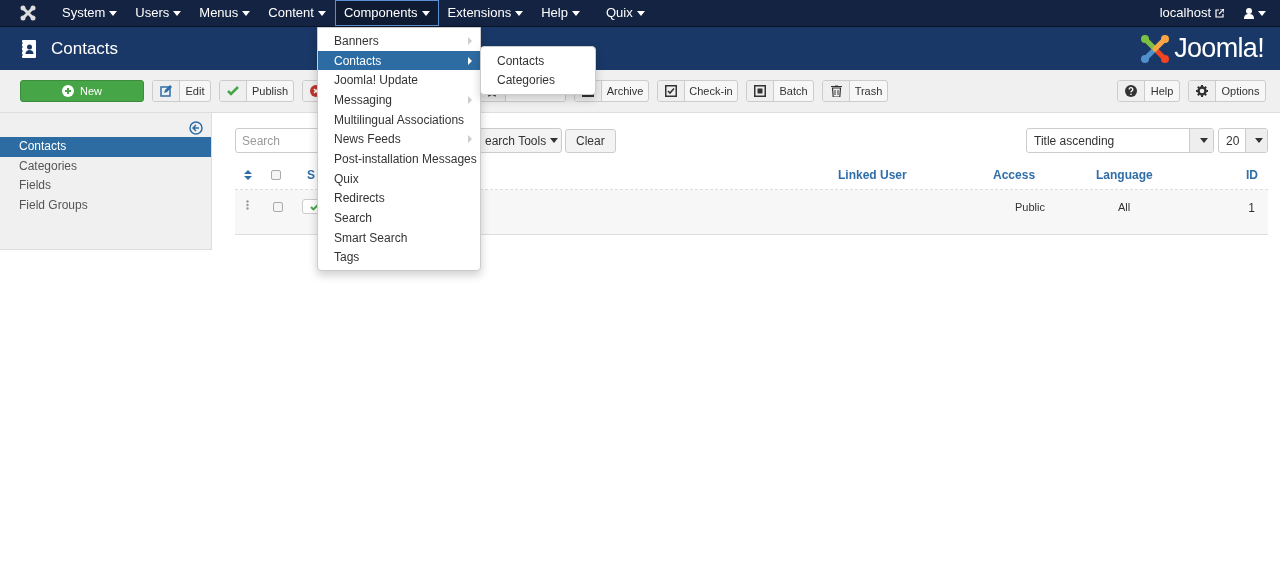  Describe the element at coordinates (247, 205) in the screenshot. I see `drag-handle-icon` at that location.